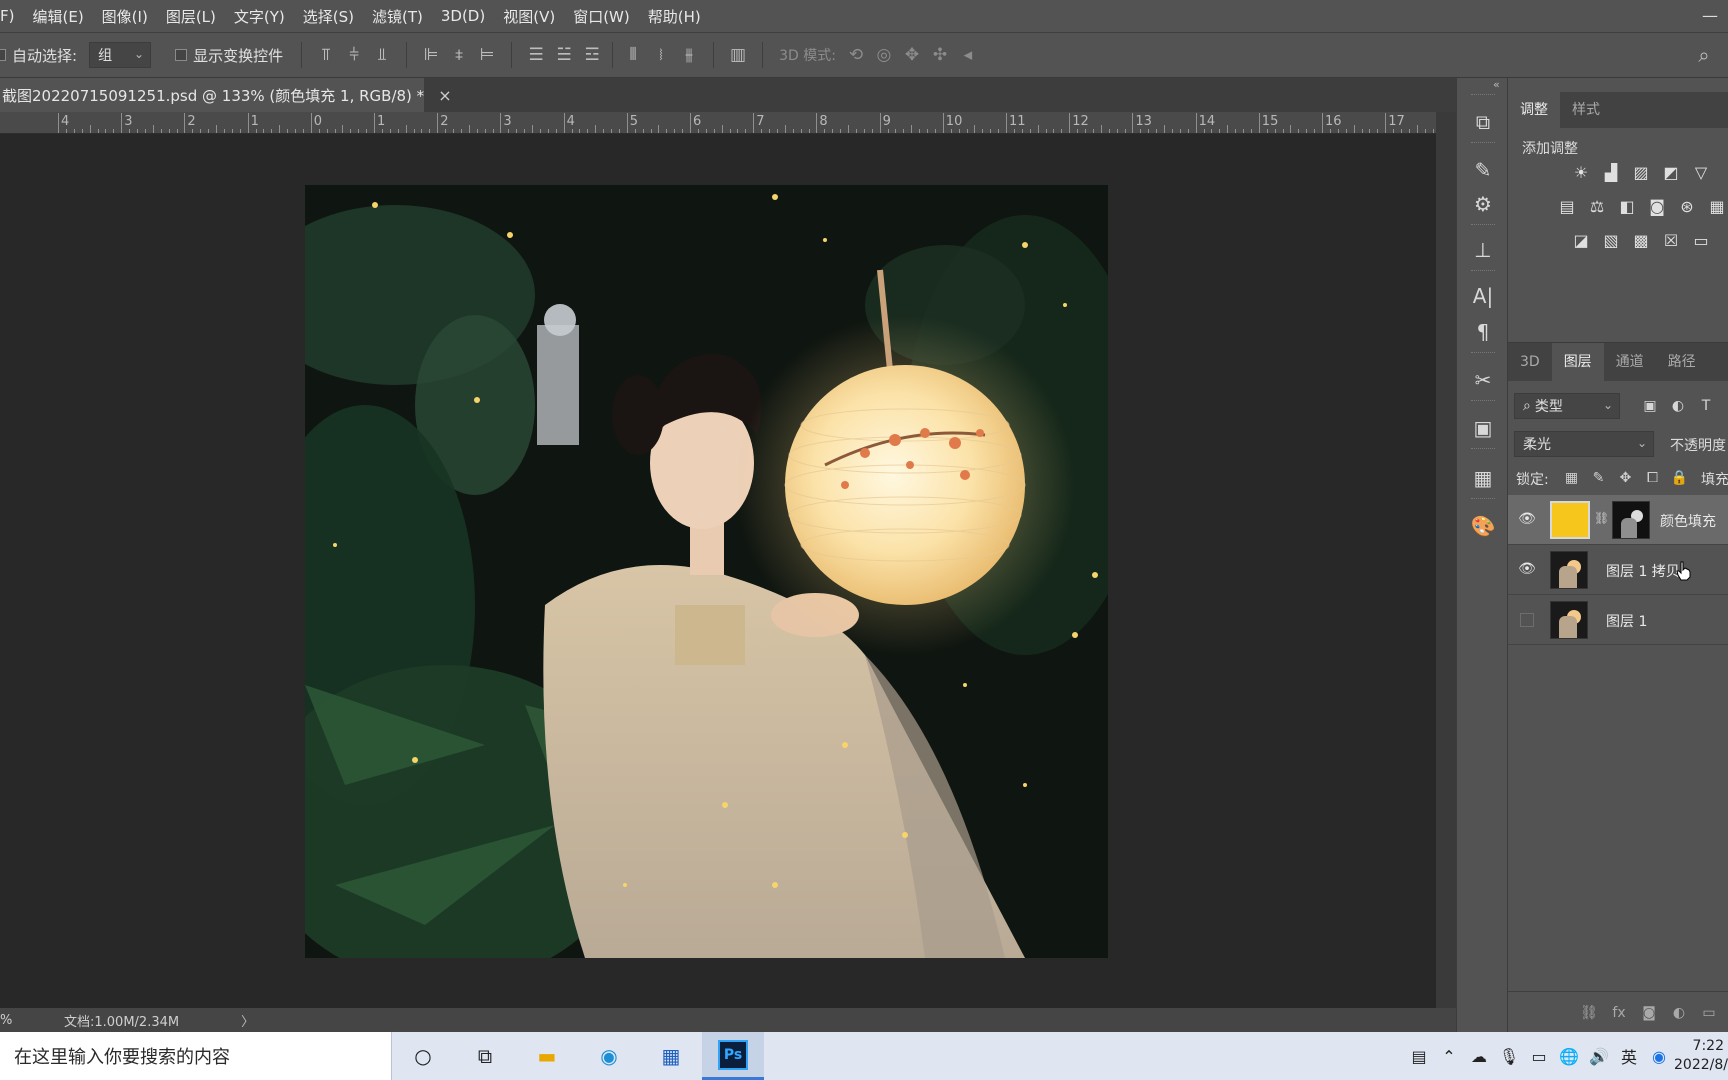 This screenshot has width=1728, height=1080. What do you see at coordinates (1446, 560) in the screenshot?
I see `vertical-scrollbar` at bounding box center [1446, 560].